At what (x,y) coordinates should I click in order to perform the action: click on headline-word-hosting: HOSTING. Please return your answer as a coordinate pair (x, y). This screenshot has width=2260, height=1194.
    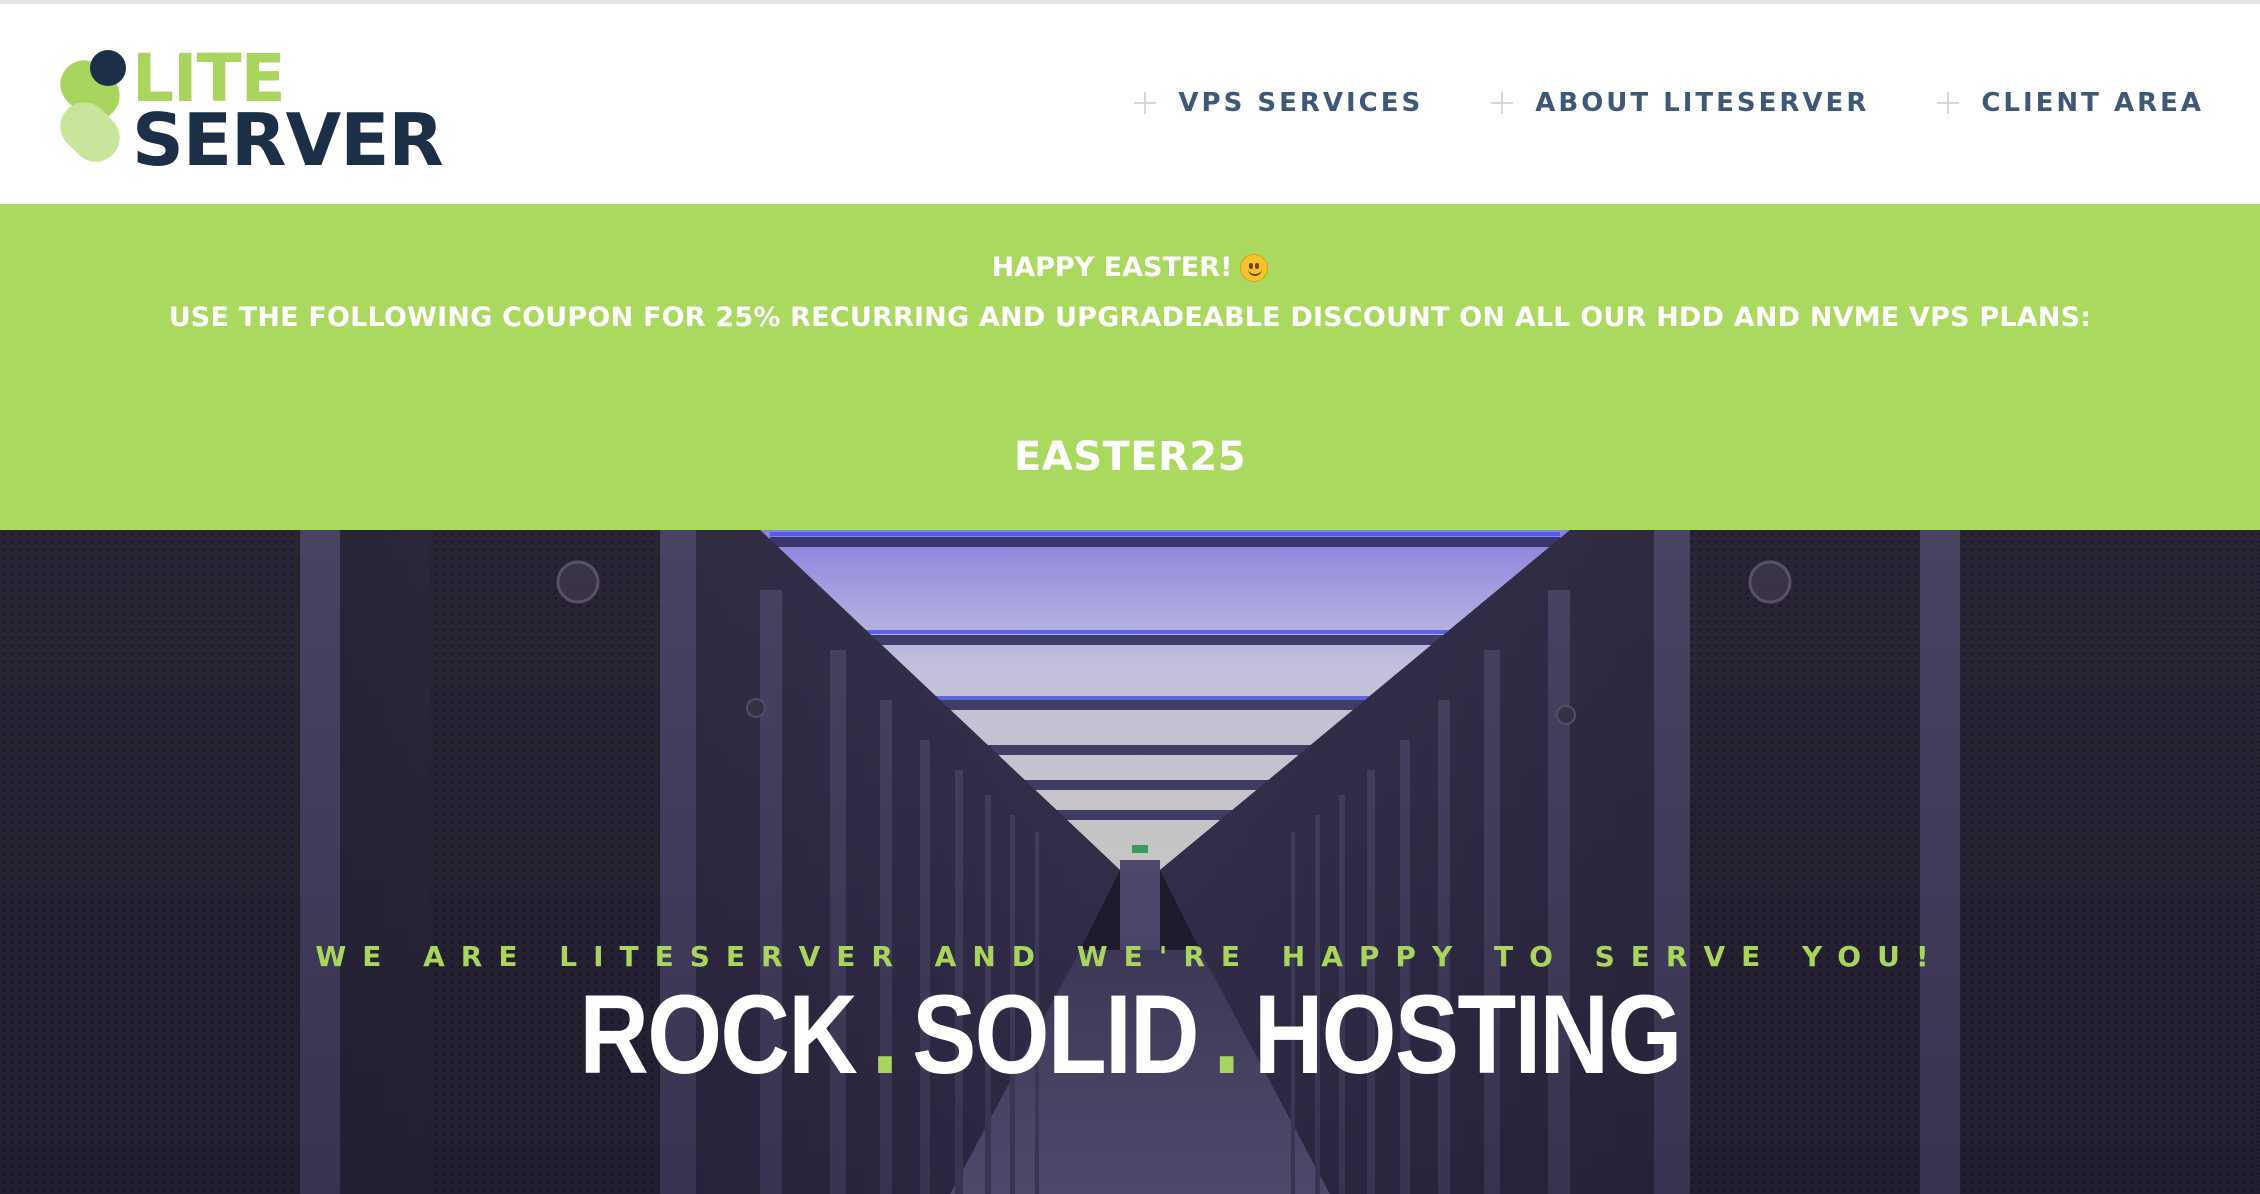
    Looking at the image, I should click on (1467, 1034).